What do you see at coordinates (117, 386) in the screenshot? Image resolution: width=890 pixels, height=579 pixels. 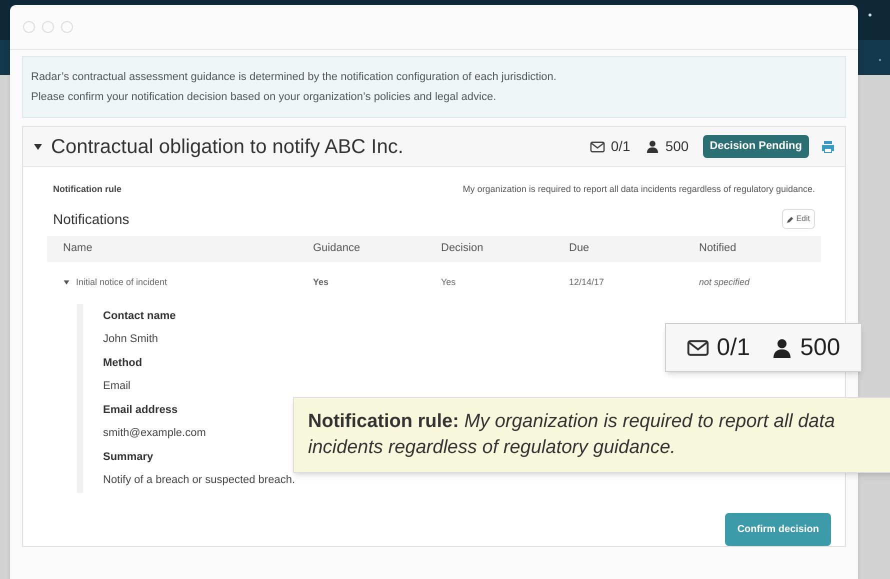 I see `detail-value: Email` at bounding box center [117, 386].